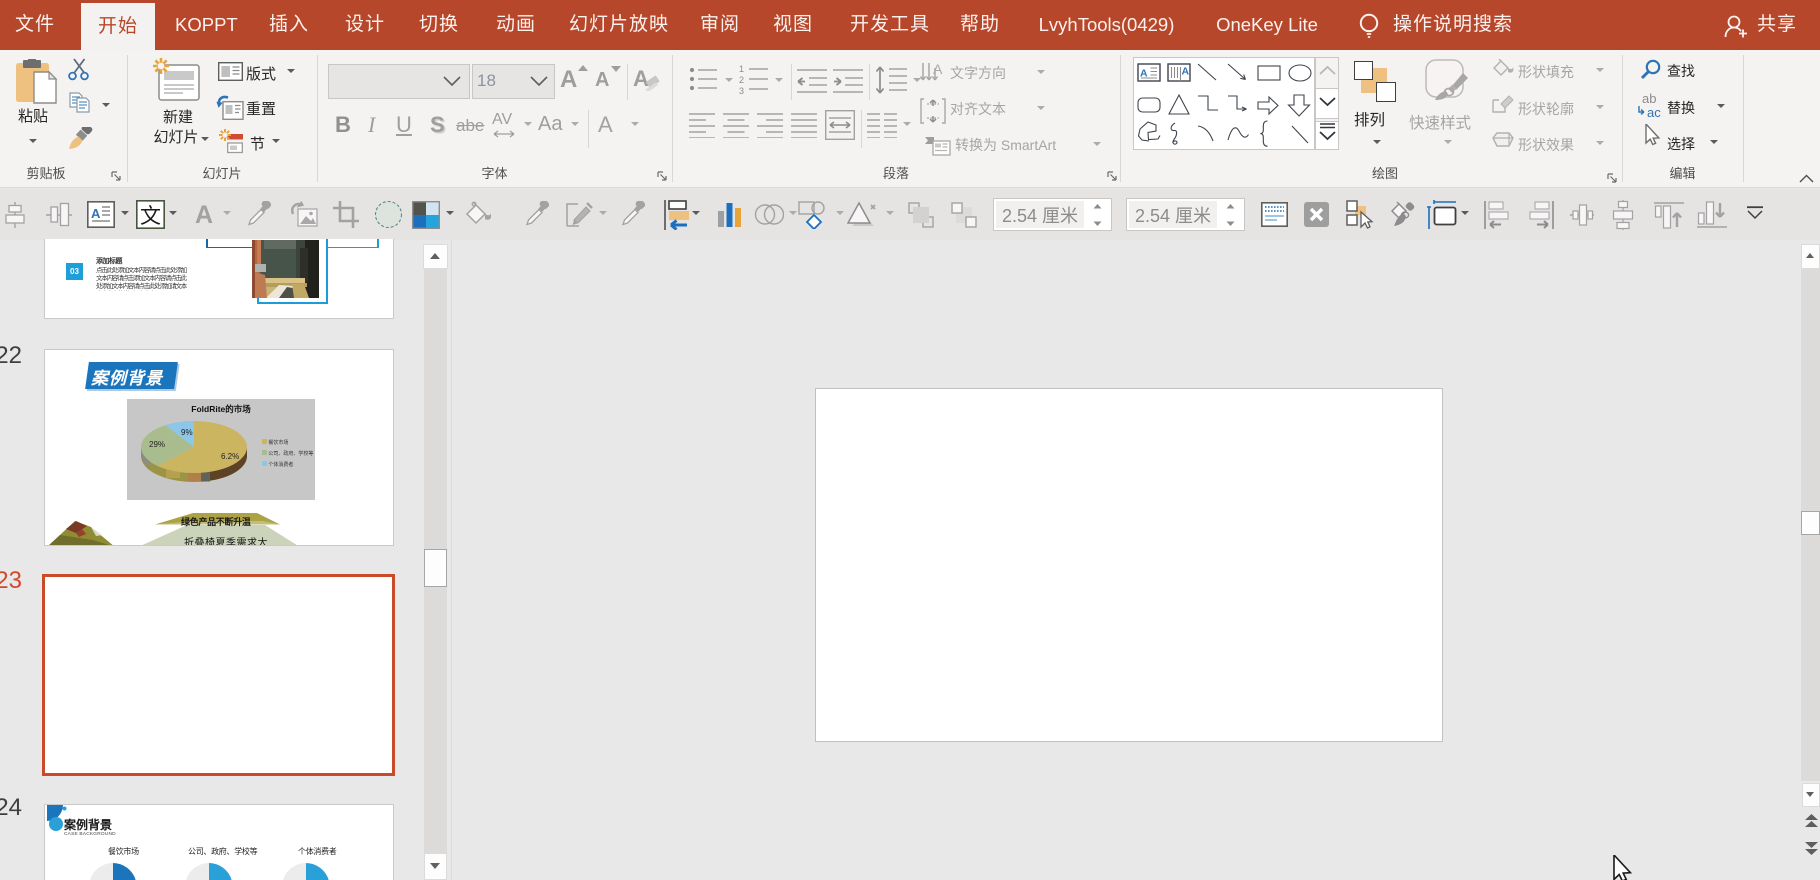  Describe the element at coordinates (1654, 111) in the screenshot. I see `svg-text: ac` at that location.